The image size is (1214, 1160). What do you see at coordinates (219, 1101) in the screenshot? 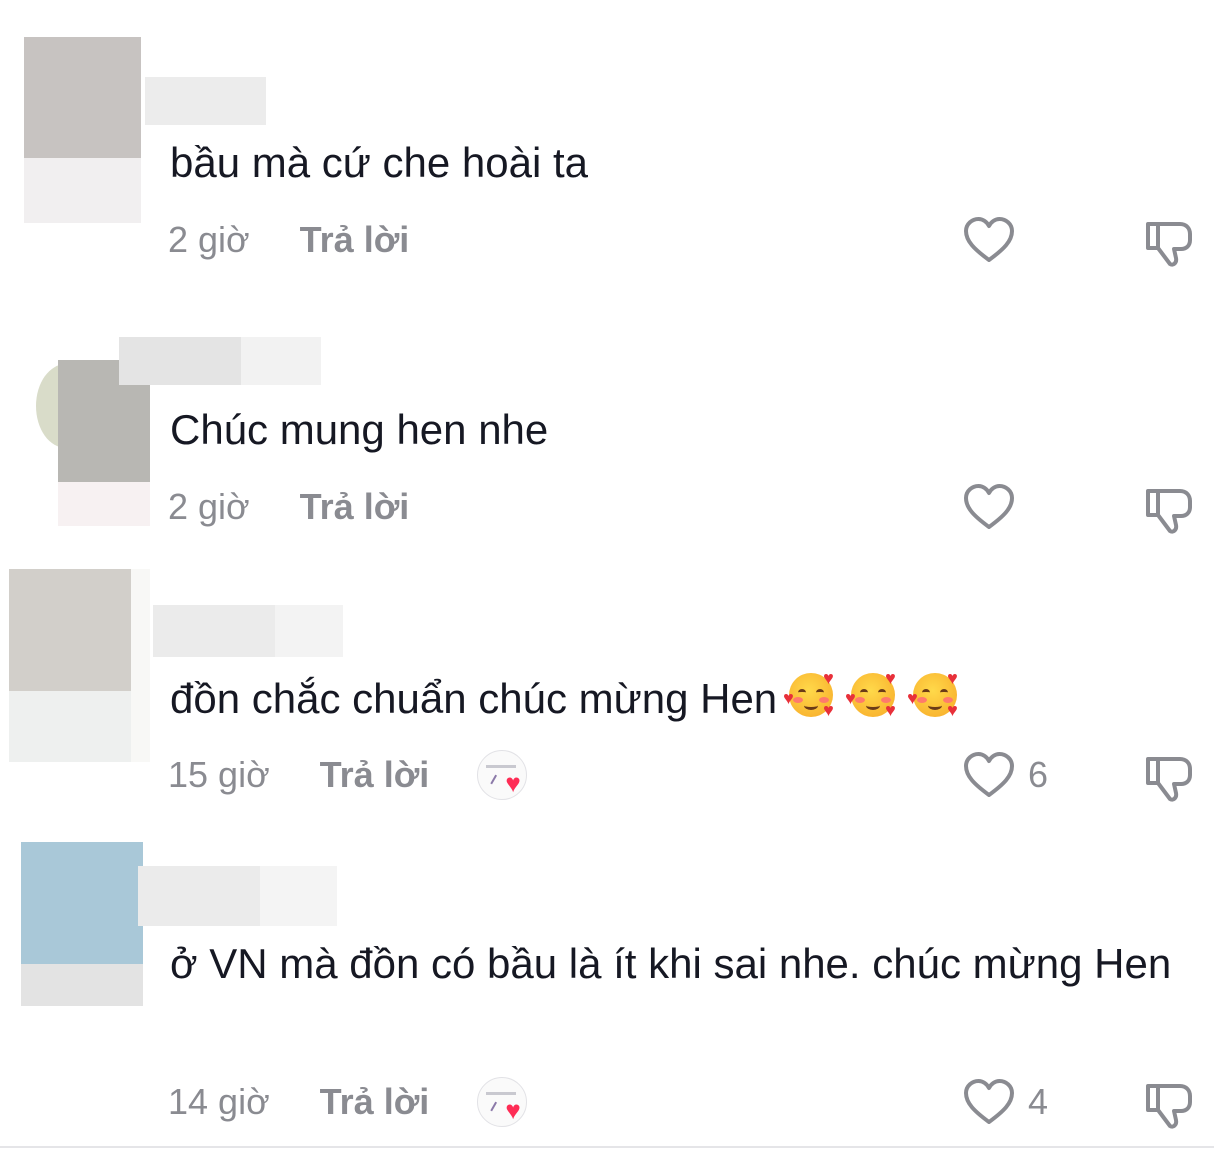
I see `comment-time: 14 giờ` at bounding box center [219, 1101].